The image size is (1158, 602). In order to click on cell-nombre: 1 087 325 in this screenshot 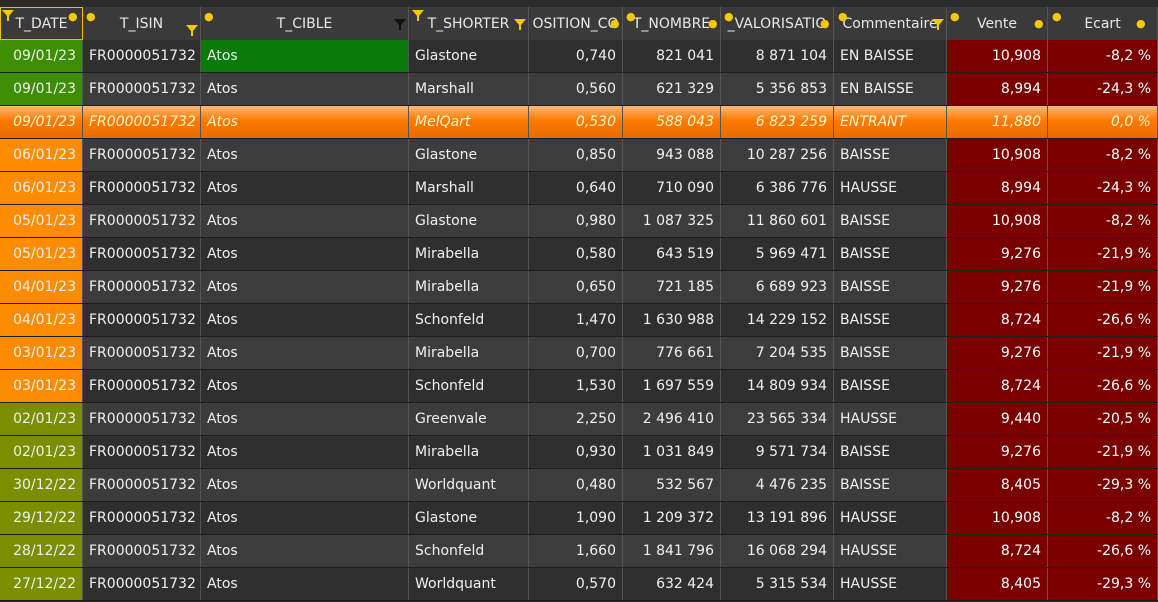, I will do `click(672, 221)`.